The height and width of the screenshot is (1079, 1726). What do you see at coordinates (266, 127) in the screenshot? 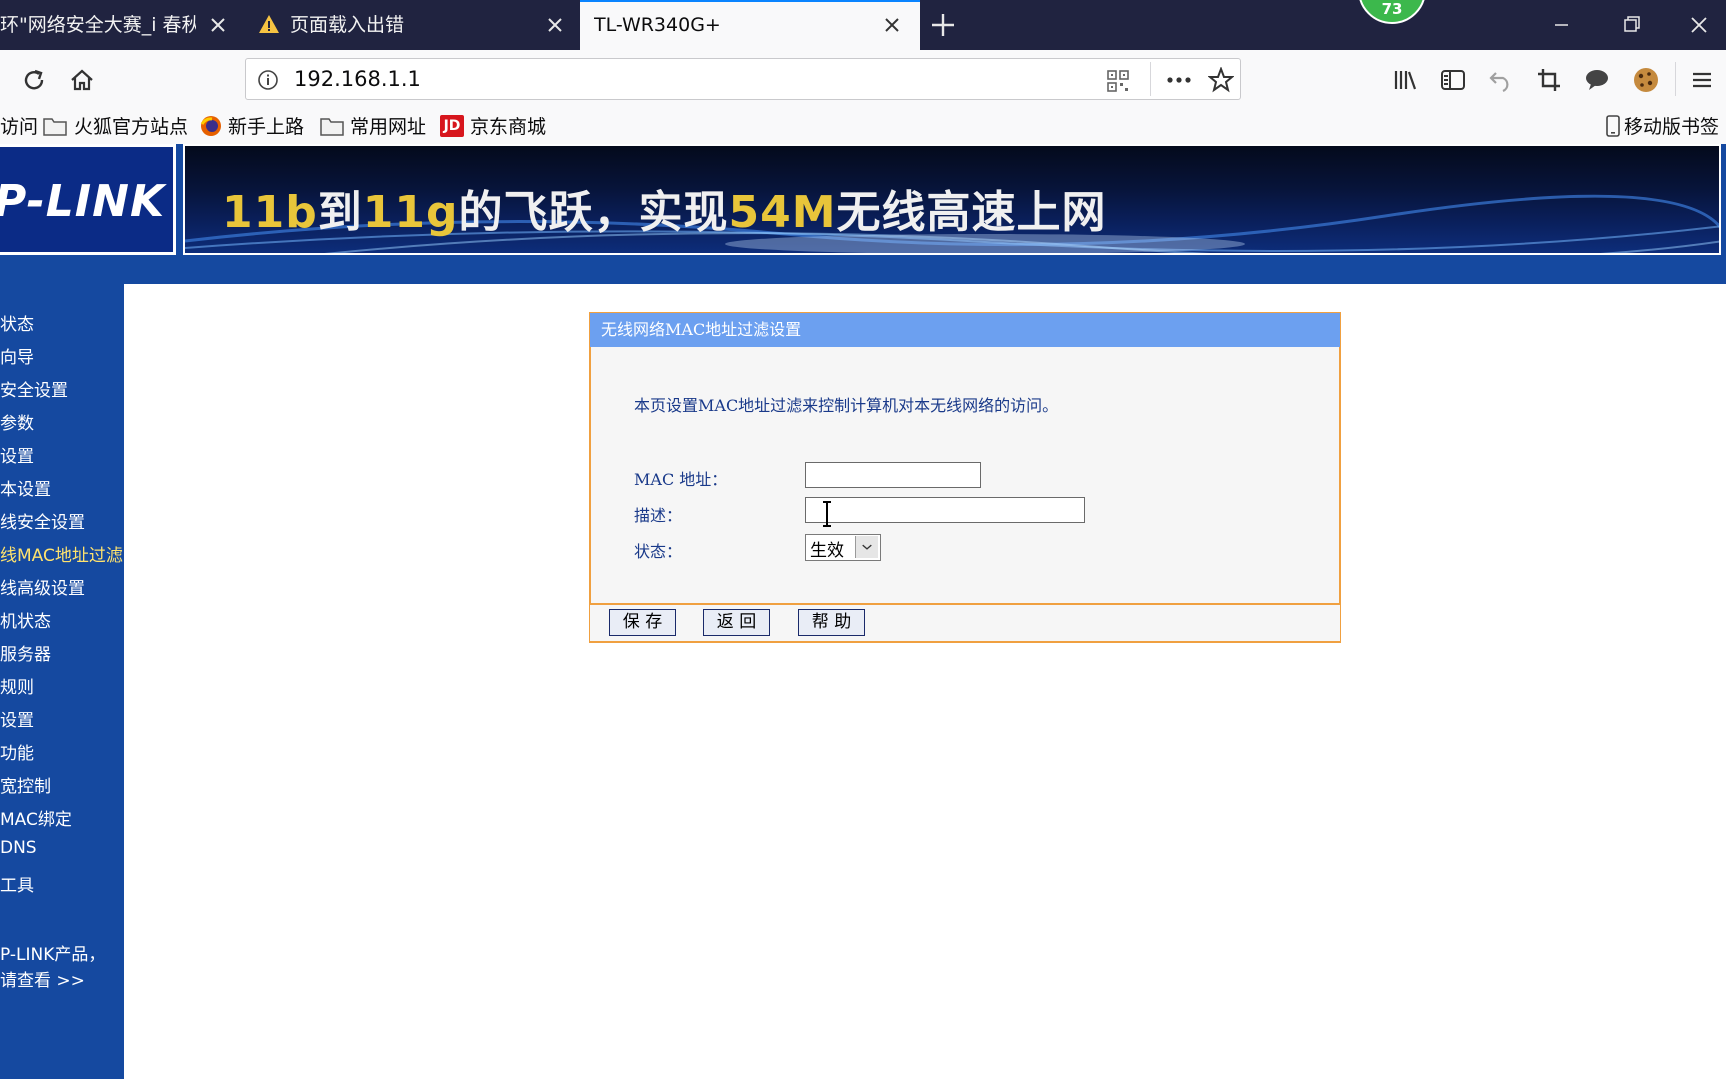
I see `bookmark-getting-started: 新手上路` at bounding box center [266, 127].